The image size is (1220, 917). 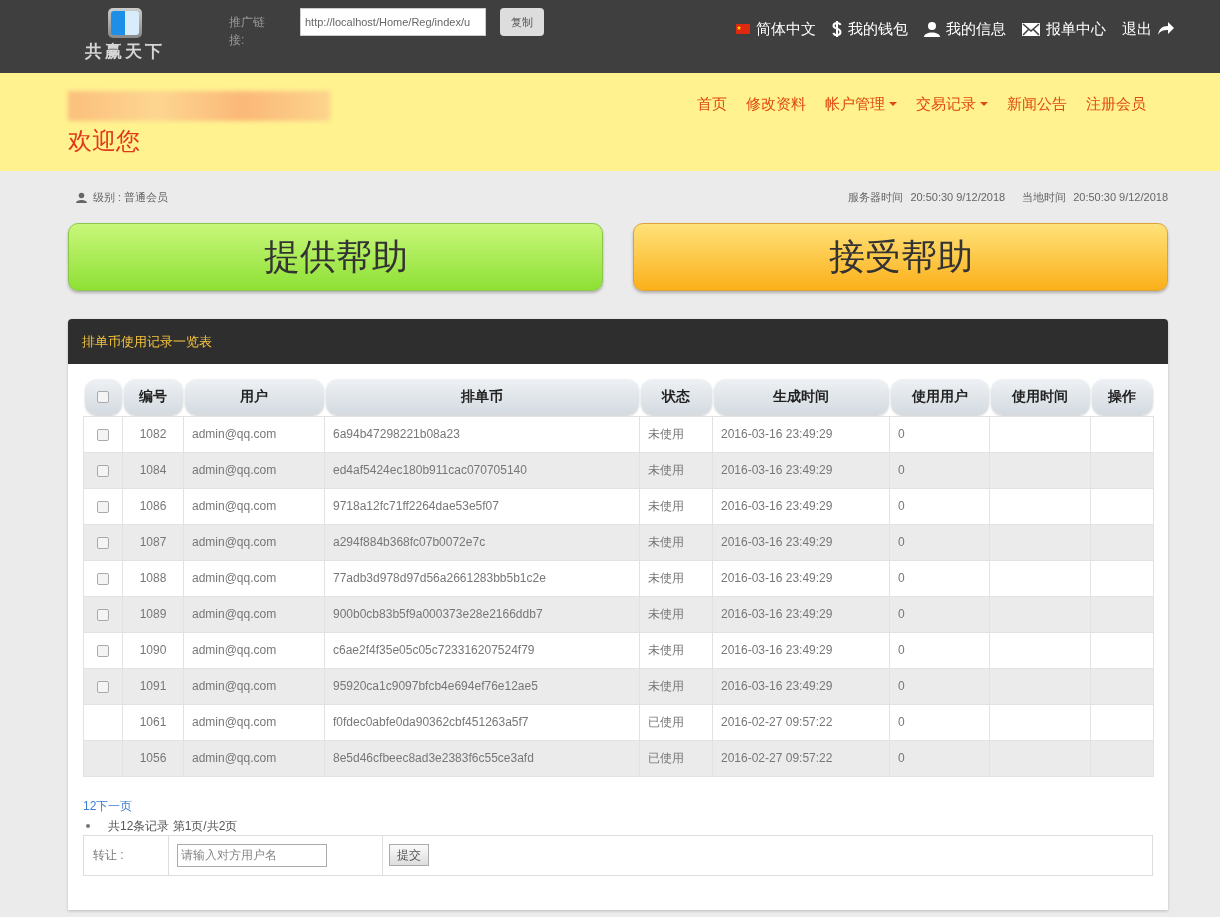 What do you see at coordinates (900, 257) in the screenshot?
I see `help-button: 接受帮助` at bounding box center [900, 257].